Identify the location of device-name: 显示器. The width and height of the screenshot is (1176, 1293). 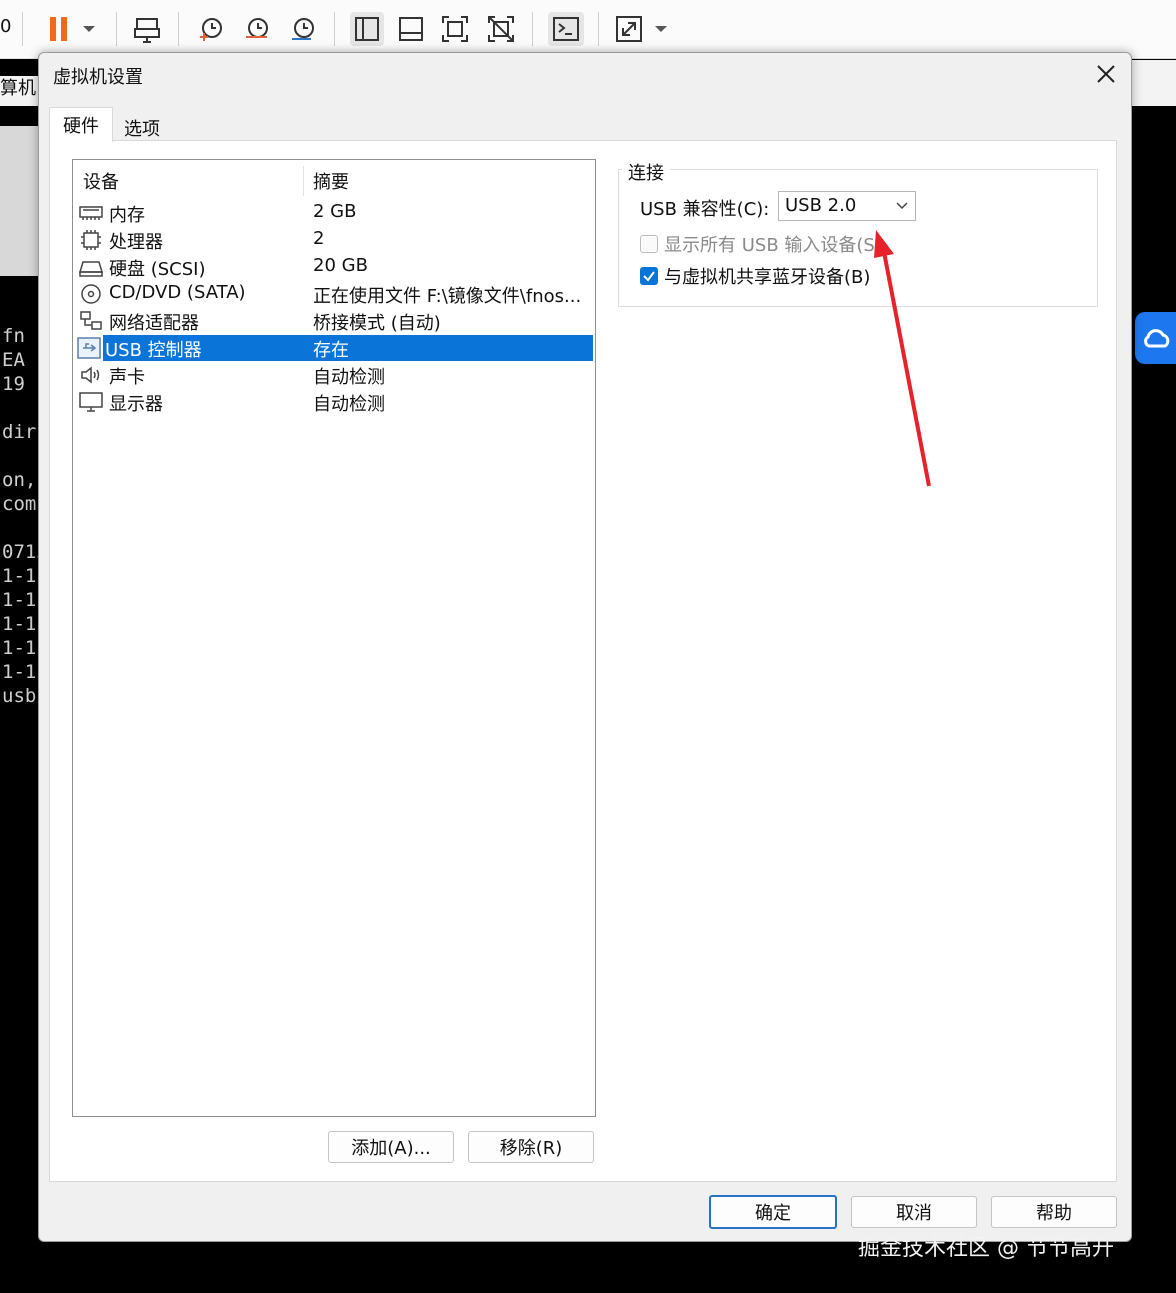
(136, 404).